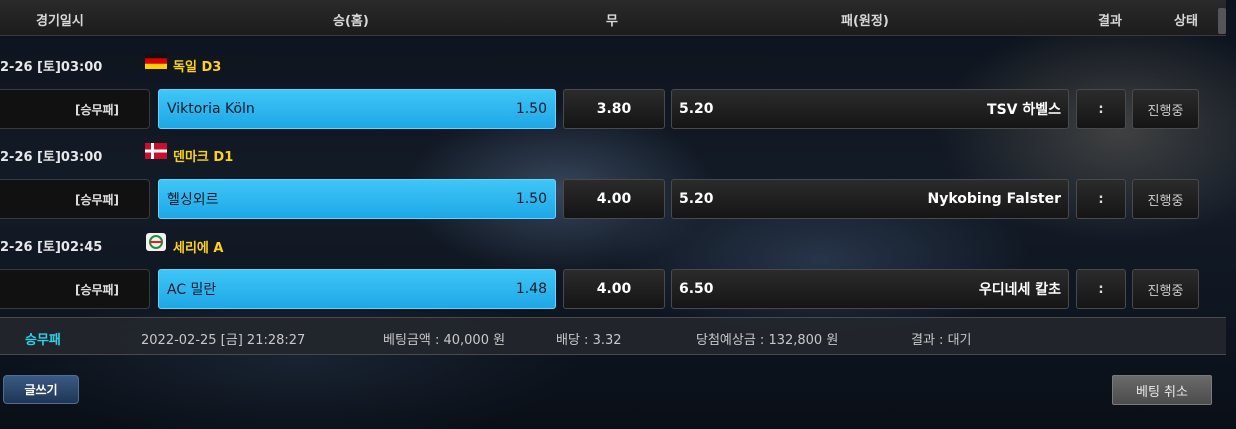 The width and height of the screenshot is (1236, 429). What do you see at coordinates (767, 340) in the screenshot?
I see `summary-expected-win: 당첨예상금 : 132,800 원` at bounding box center [767, 340].